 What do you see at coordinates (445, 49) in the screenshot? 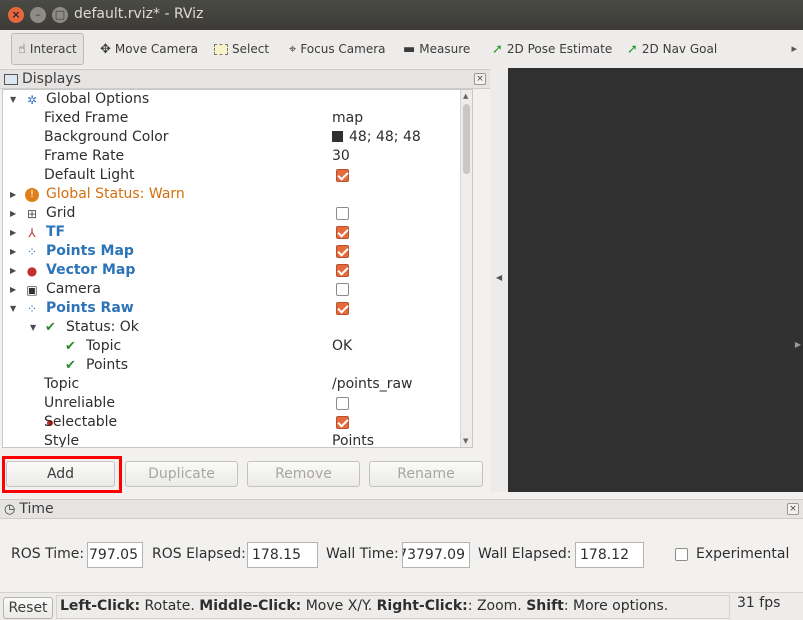
I see `tool-measure-label: Measure` at bounding box center [445, 49].